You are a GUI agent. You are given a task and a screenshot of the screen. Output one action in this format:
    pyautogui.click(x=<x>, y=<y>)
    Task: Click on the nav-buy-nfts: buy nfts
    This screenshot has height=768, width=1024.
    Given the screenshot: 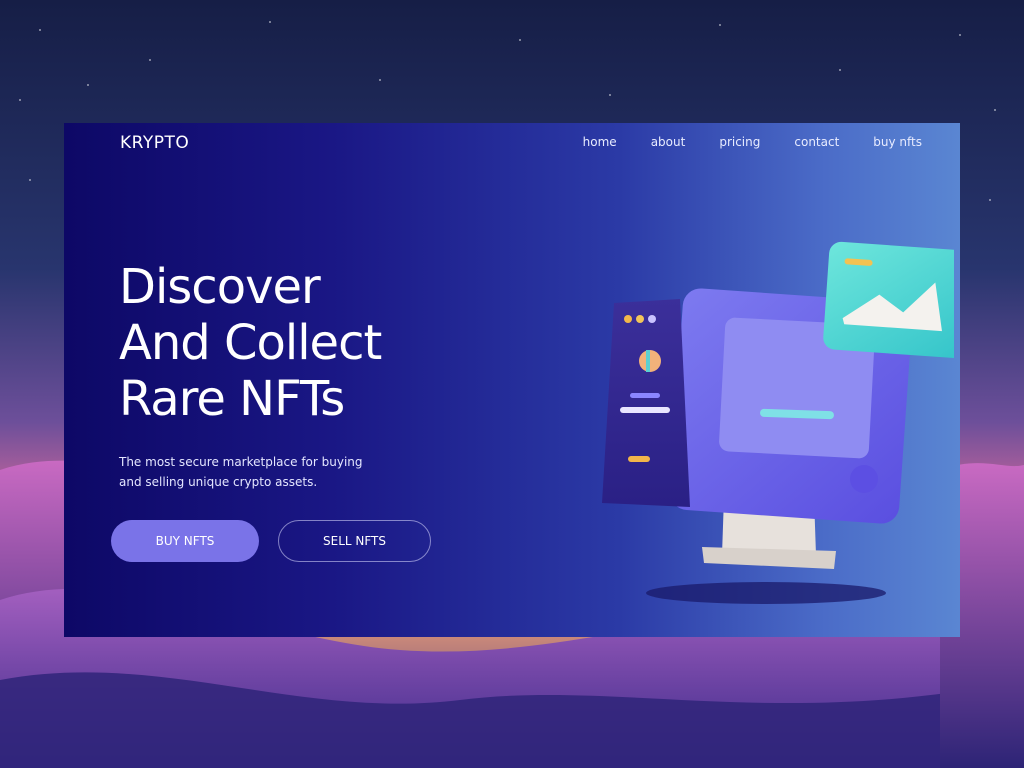 What is the action you would take?
    pyautogui.click(x=897, y=142)
    